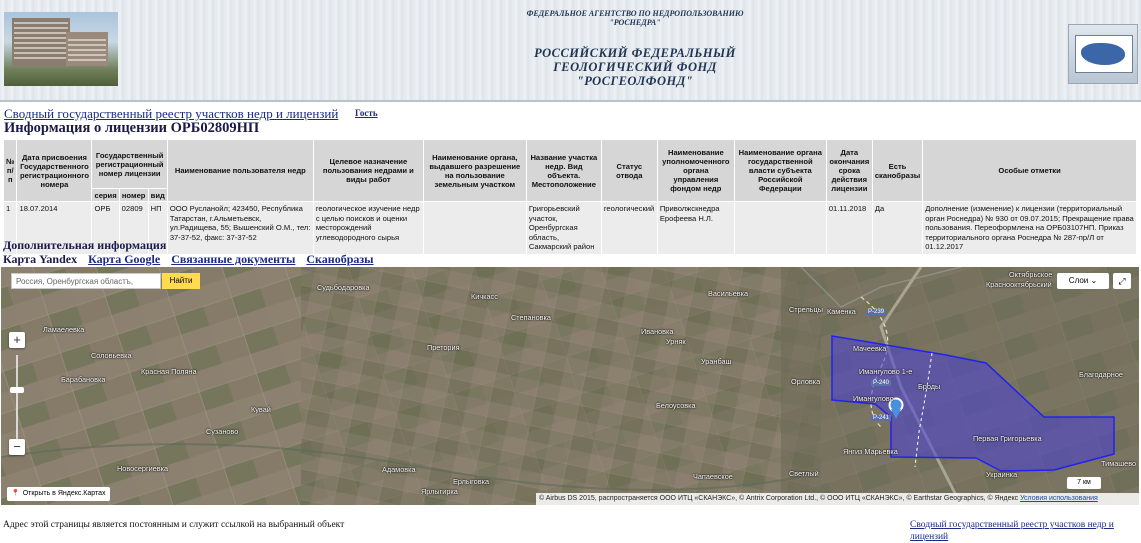  What do you see at coordinates (17, 390) in the screenshot?
I see `zoom-handle` at bounding box center [17, 390].